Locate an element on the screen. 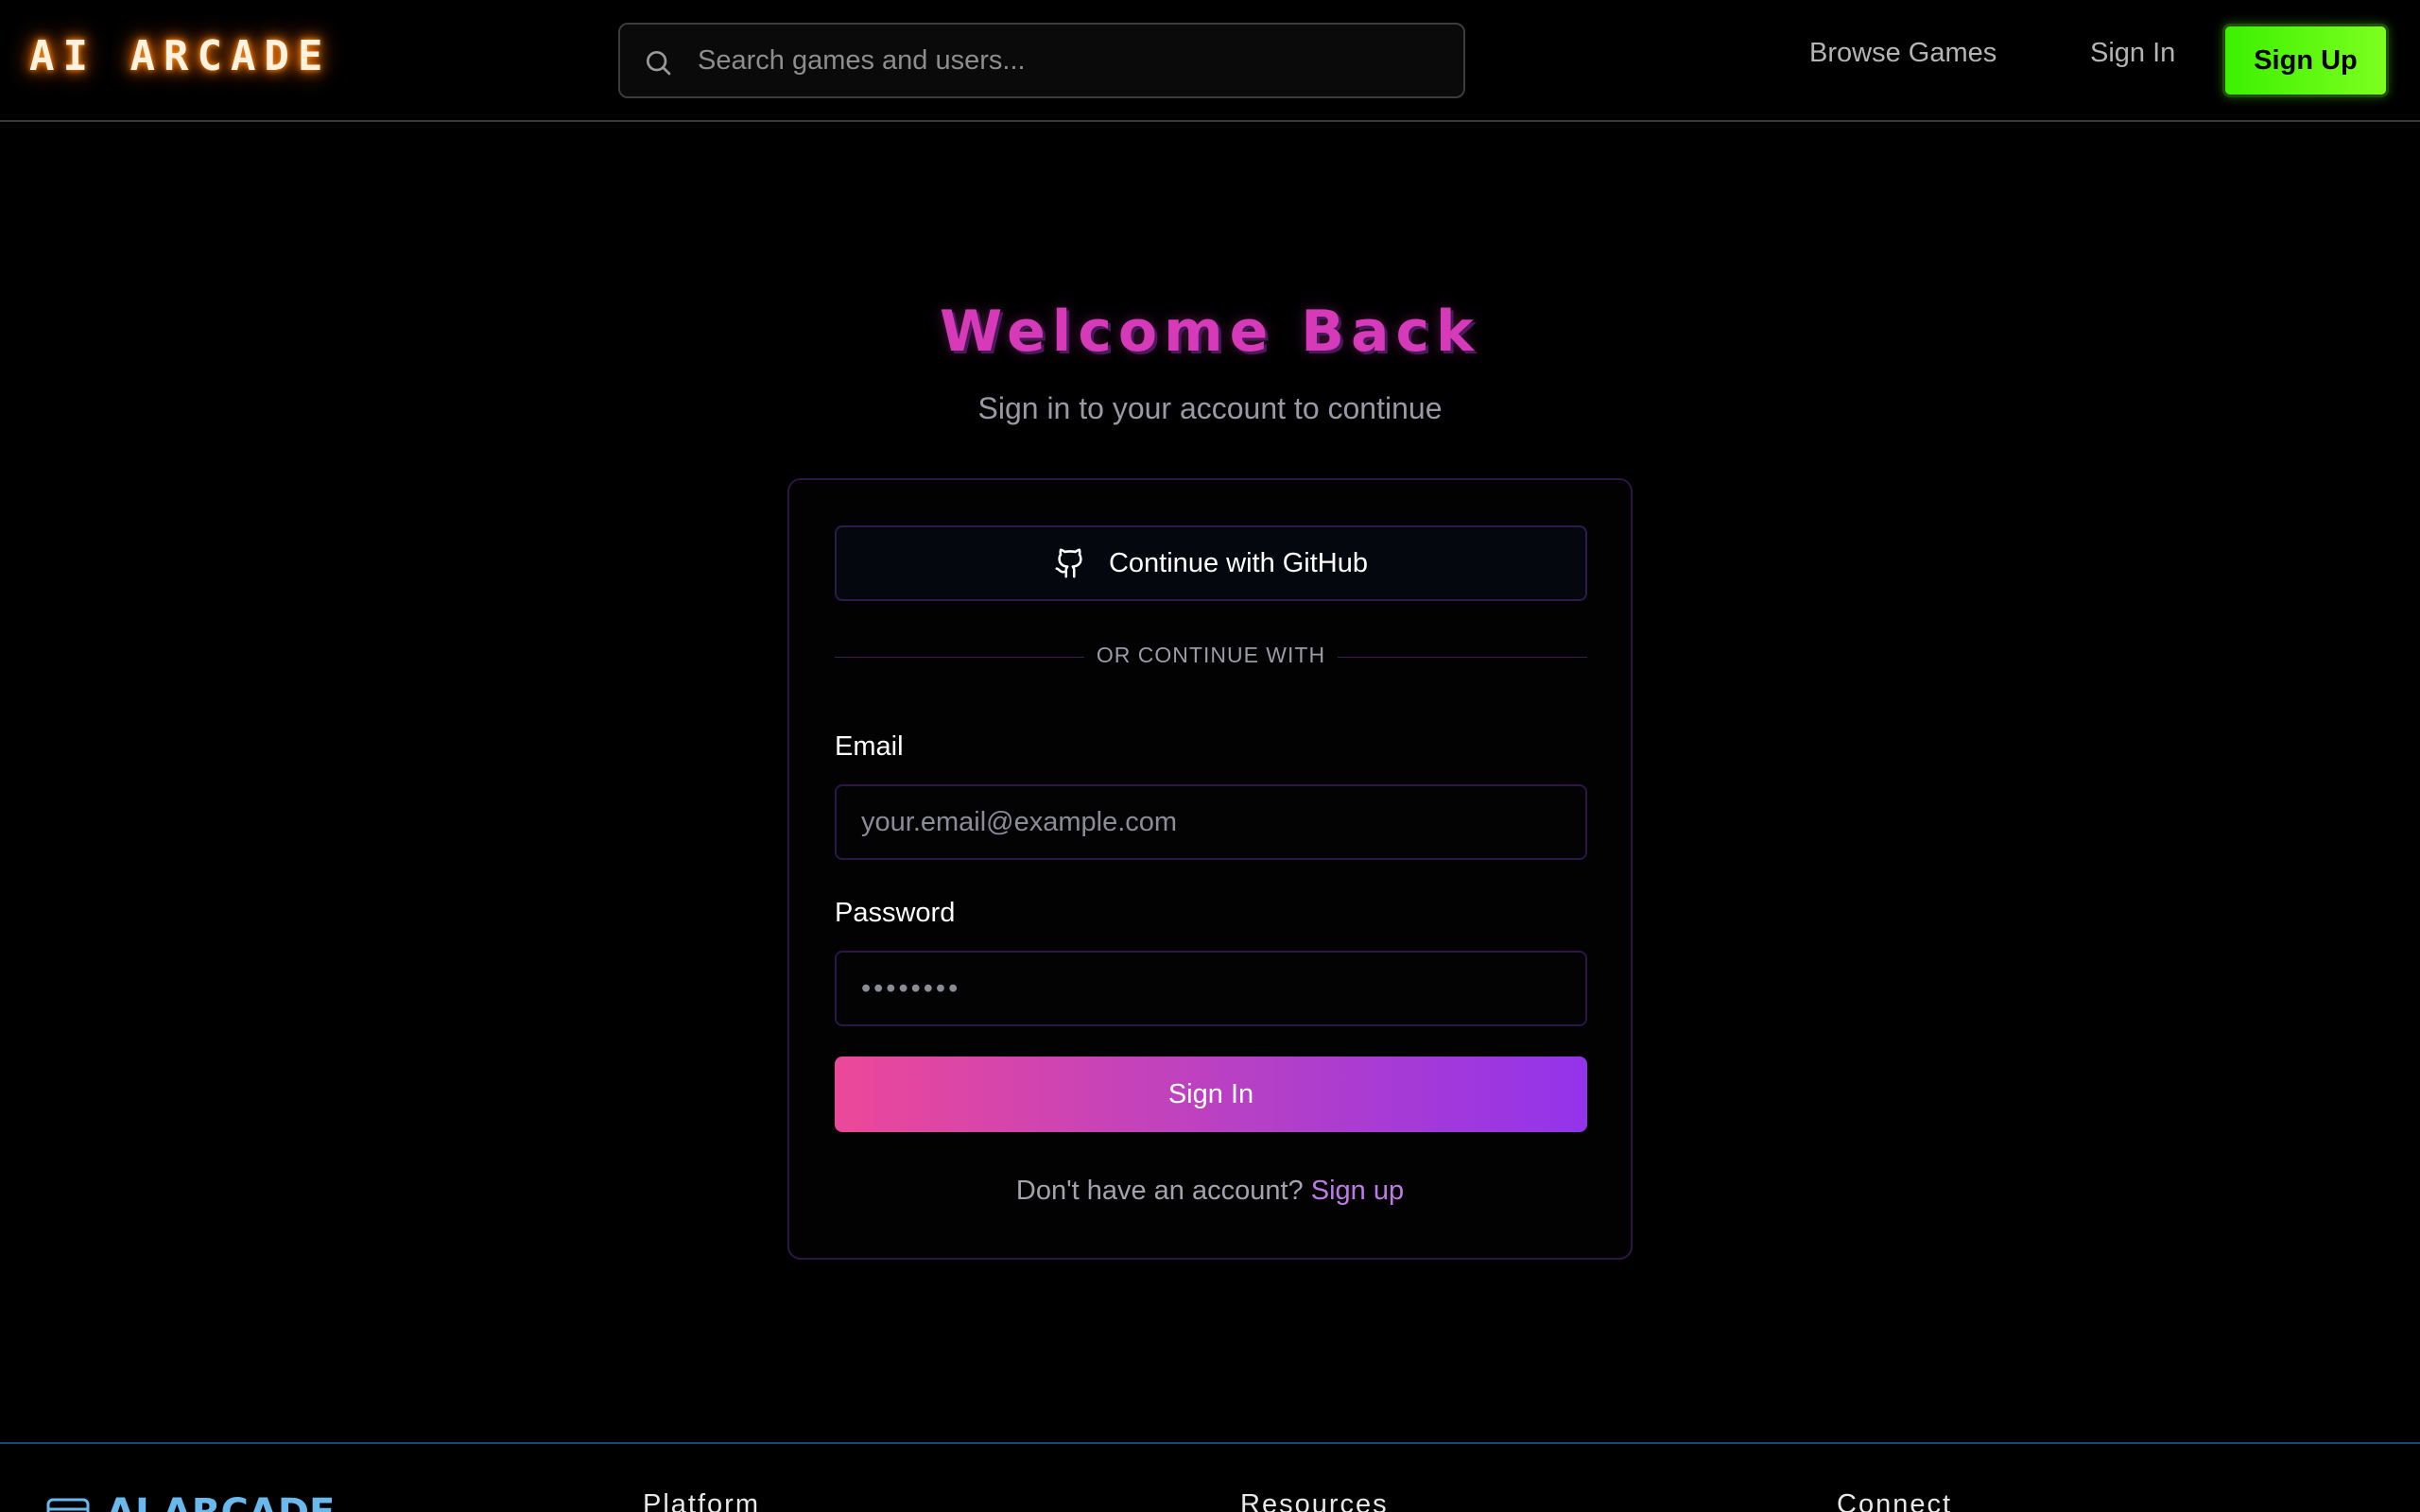  email-field is located at coordinates (1211, 822).